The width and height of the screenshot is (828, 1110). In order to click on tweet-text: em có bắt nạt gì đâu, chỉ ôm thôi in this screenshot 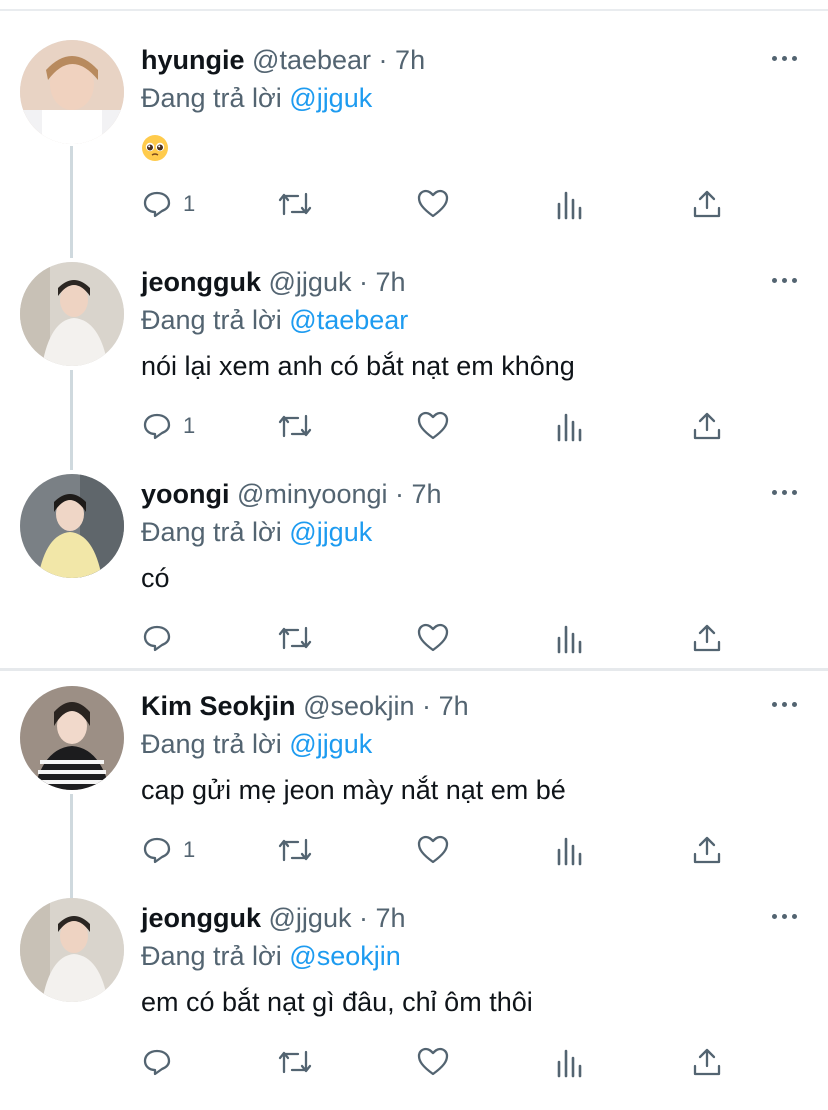, I will do `click(337, 1002)`.